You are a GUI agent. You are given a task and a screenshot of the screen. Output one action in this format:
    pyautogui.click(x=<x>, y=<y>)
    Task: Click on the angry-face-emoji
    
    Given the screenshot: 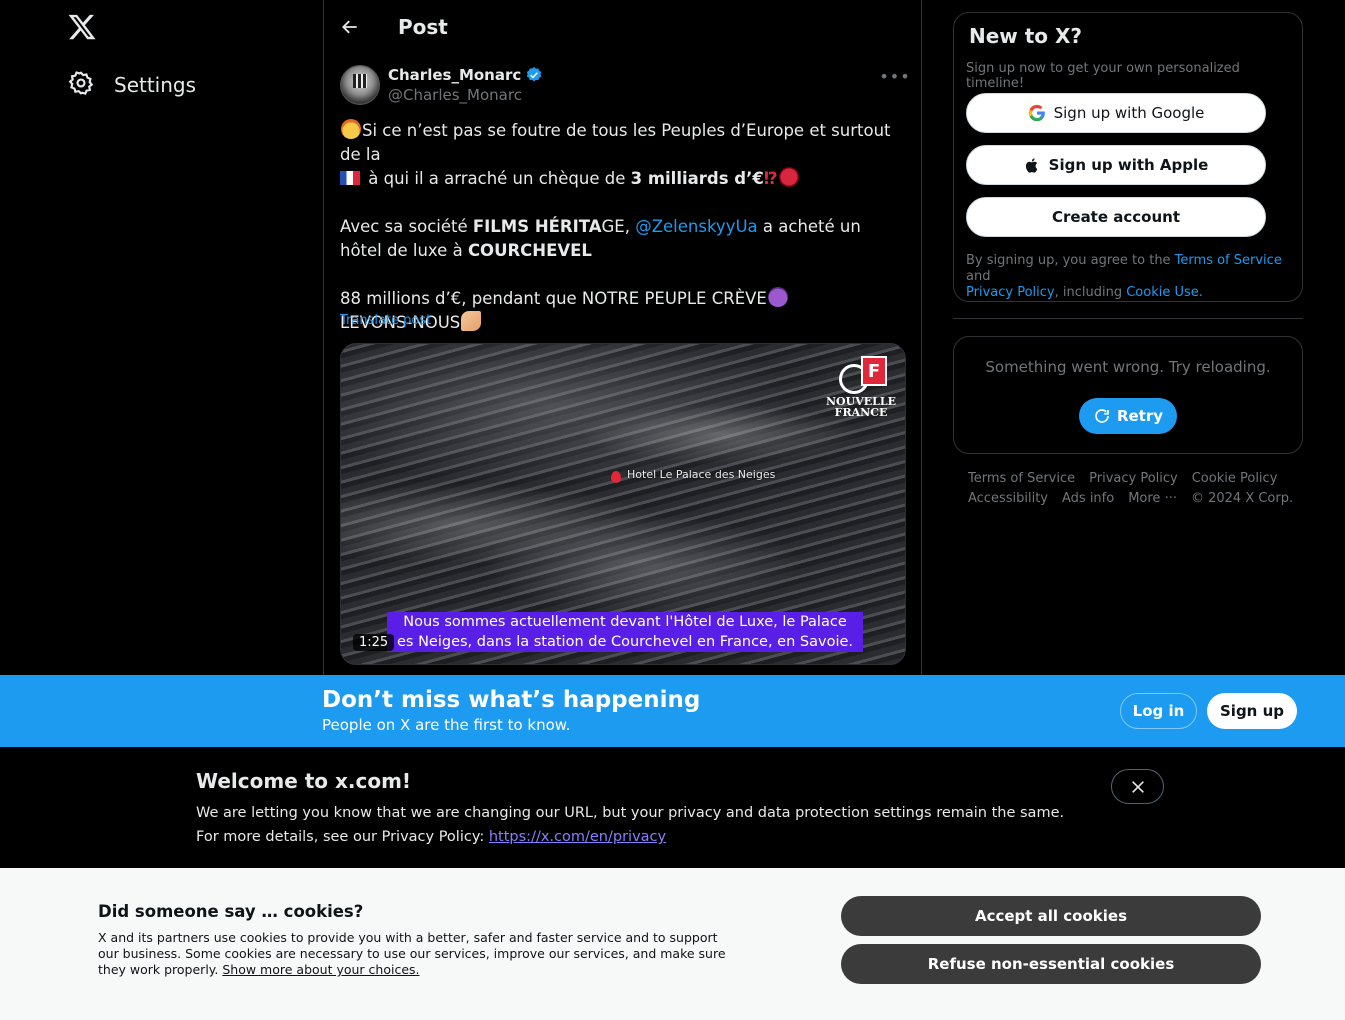 What is the action you would take?
    pyautogui.click(x=788, y=177)
    